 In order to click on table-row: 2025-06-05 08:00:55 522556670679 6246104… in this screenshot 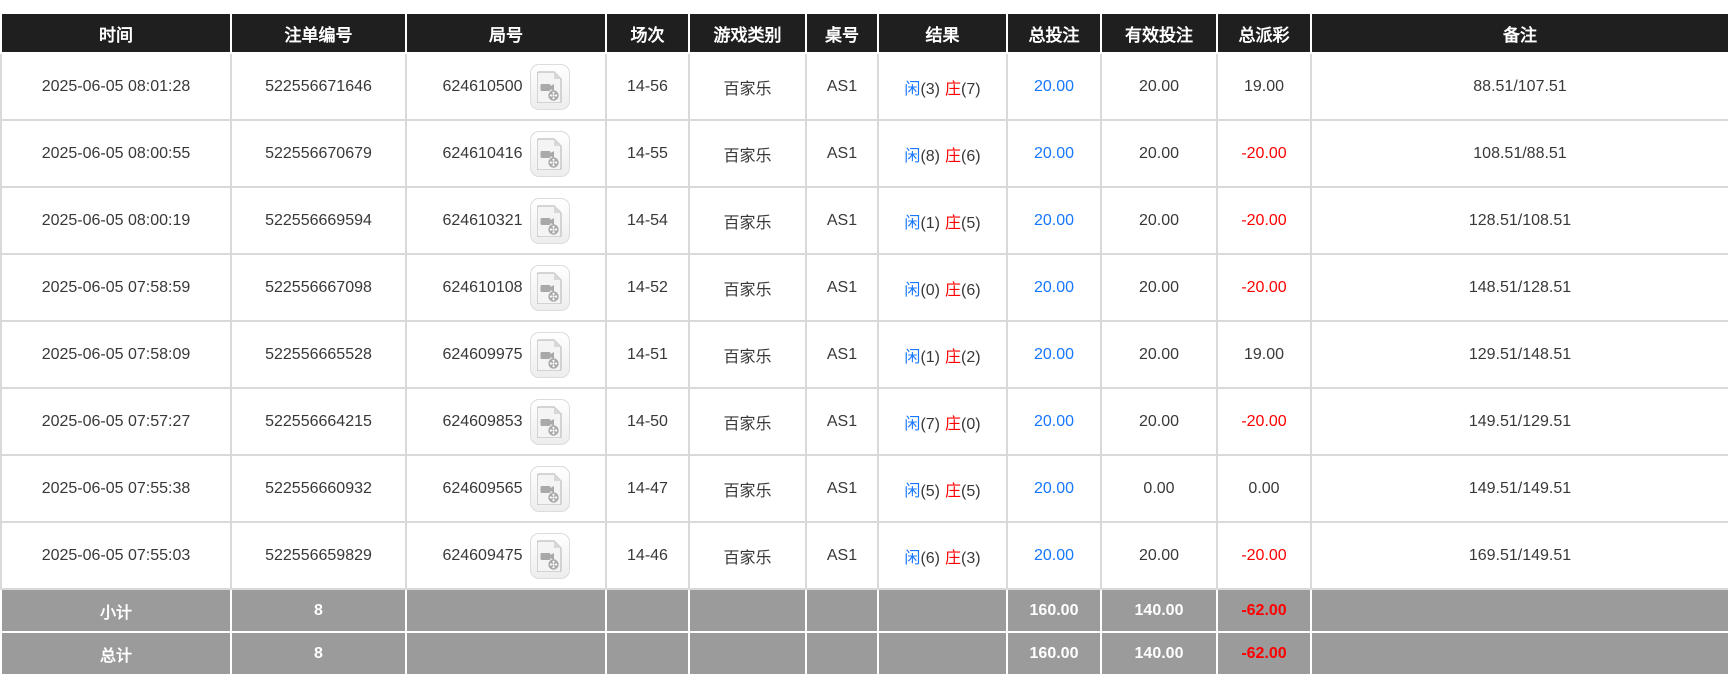, I will do `click(864, 153)`.